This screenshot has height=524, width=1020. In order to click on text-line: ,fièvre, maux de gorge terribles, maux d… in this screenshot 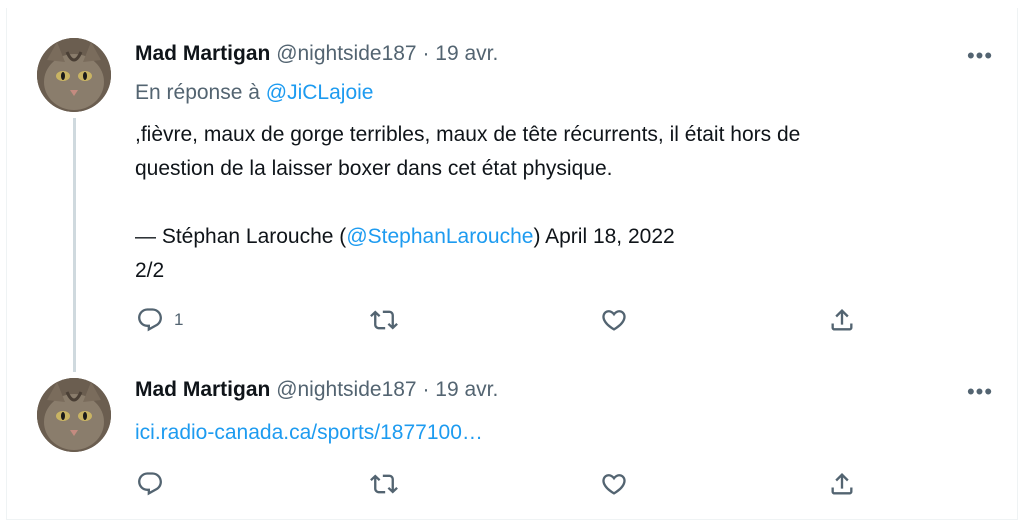, I will do `click(468, 134)`.